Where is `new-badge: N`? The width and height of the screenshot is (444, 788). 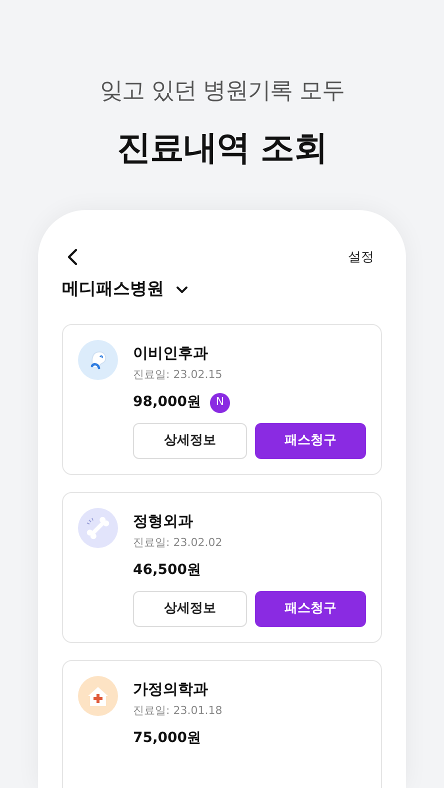 new-badge: N is located at coordinates (220, 402).